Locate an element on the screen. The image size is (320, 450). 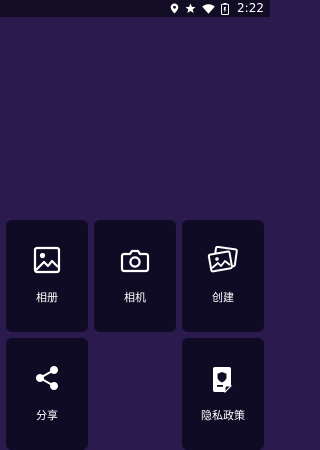
camera-button: 相机 is located at coordinates (135, 276).